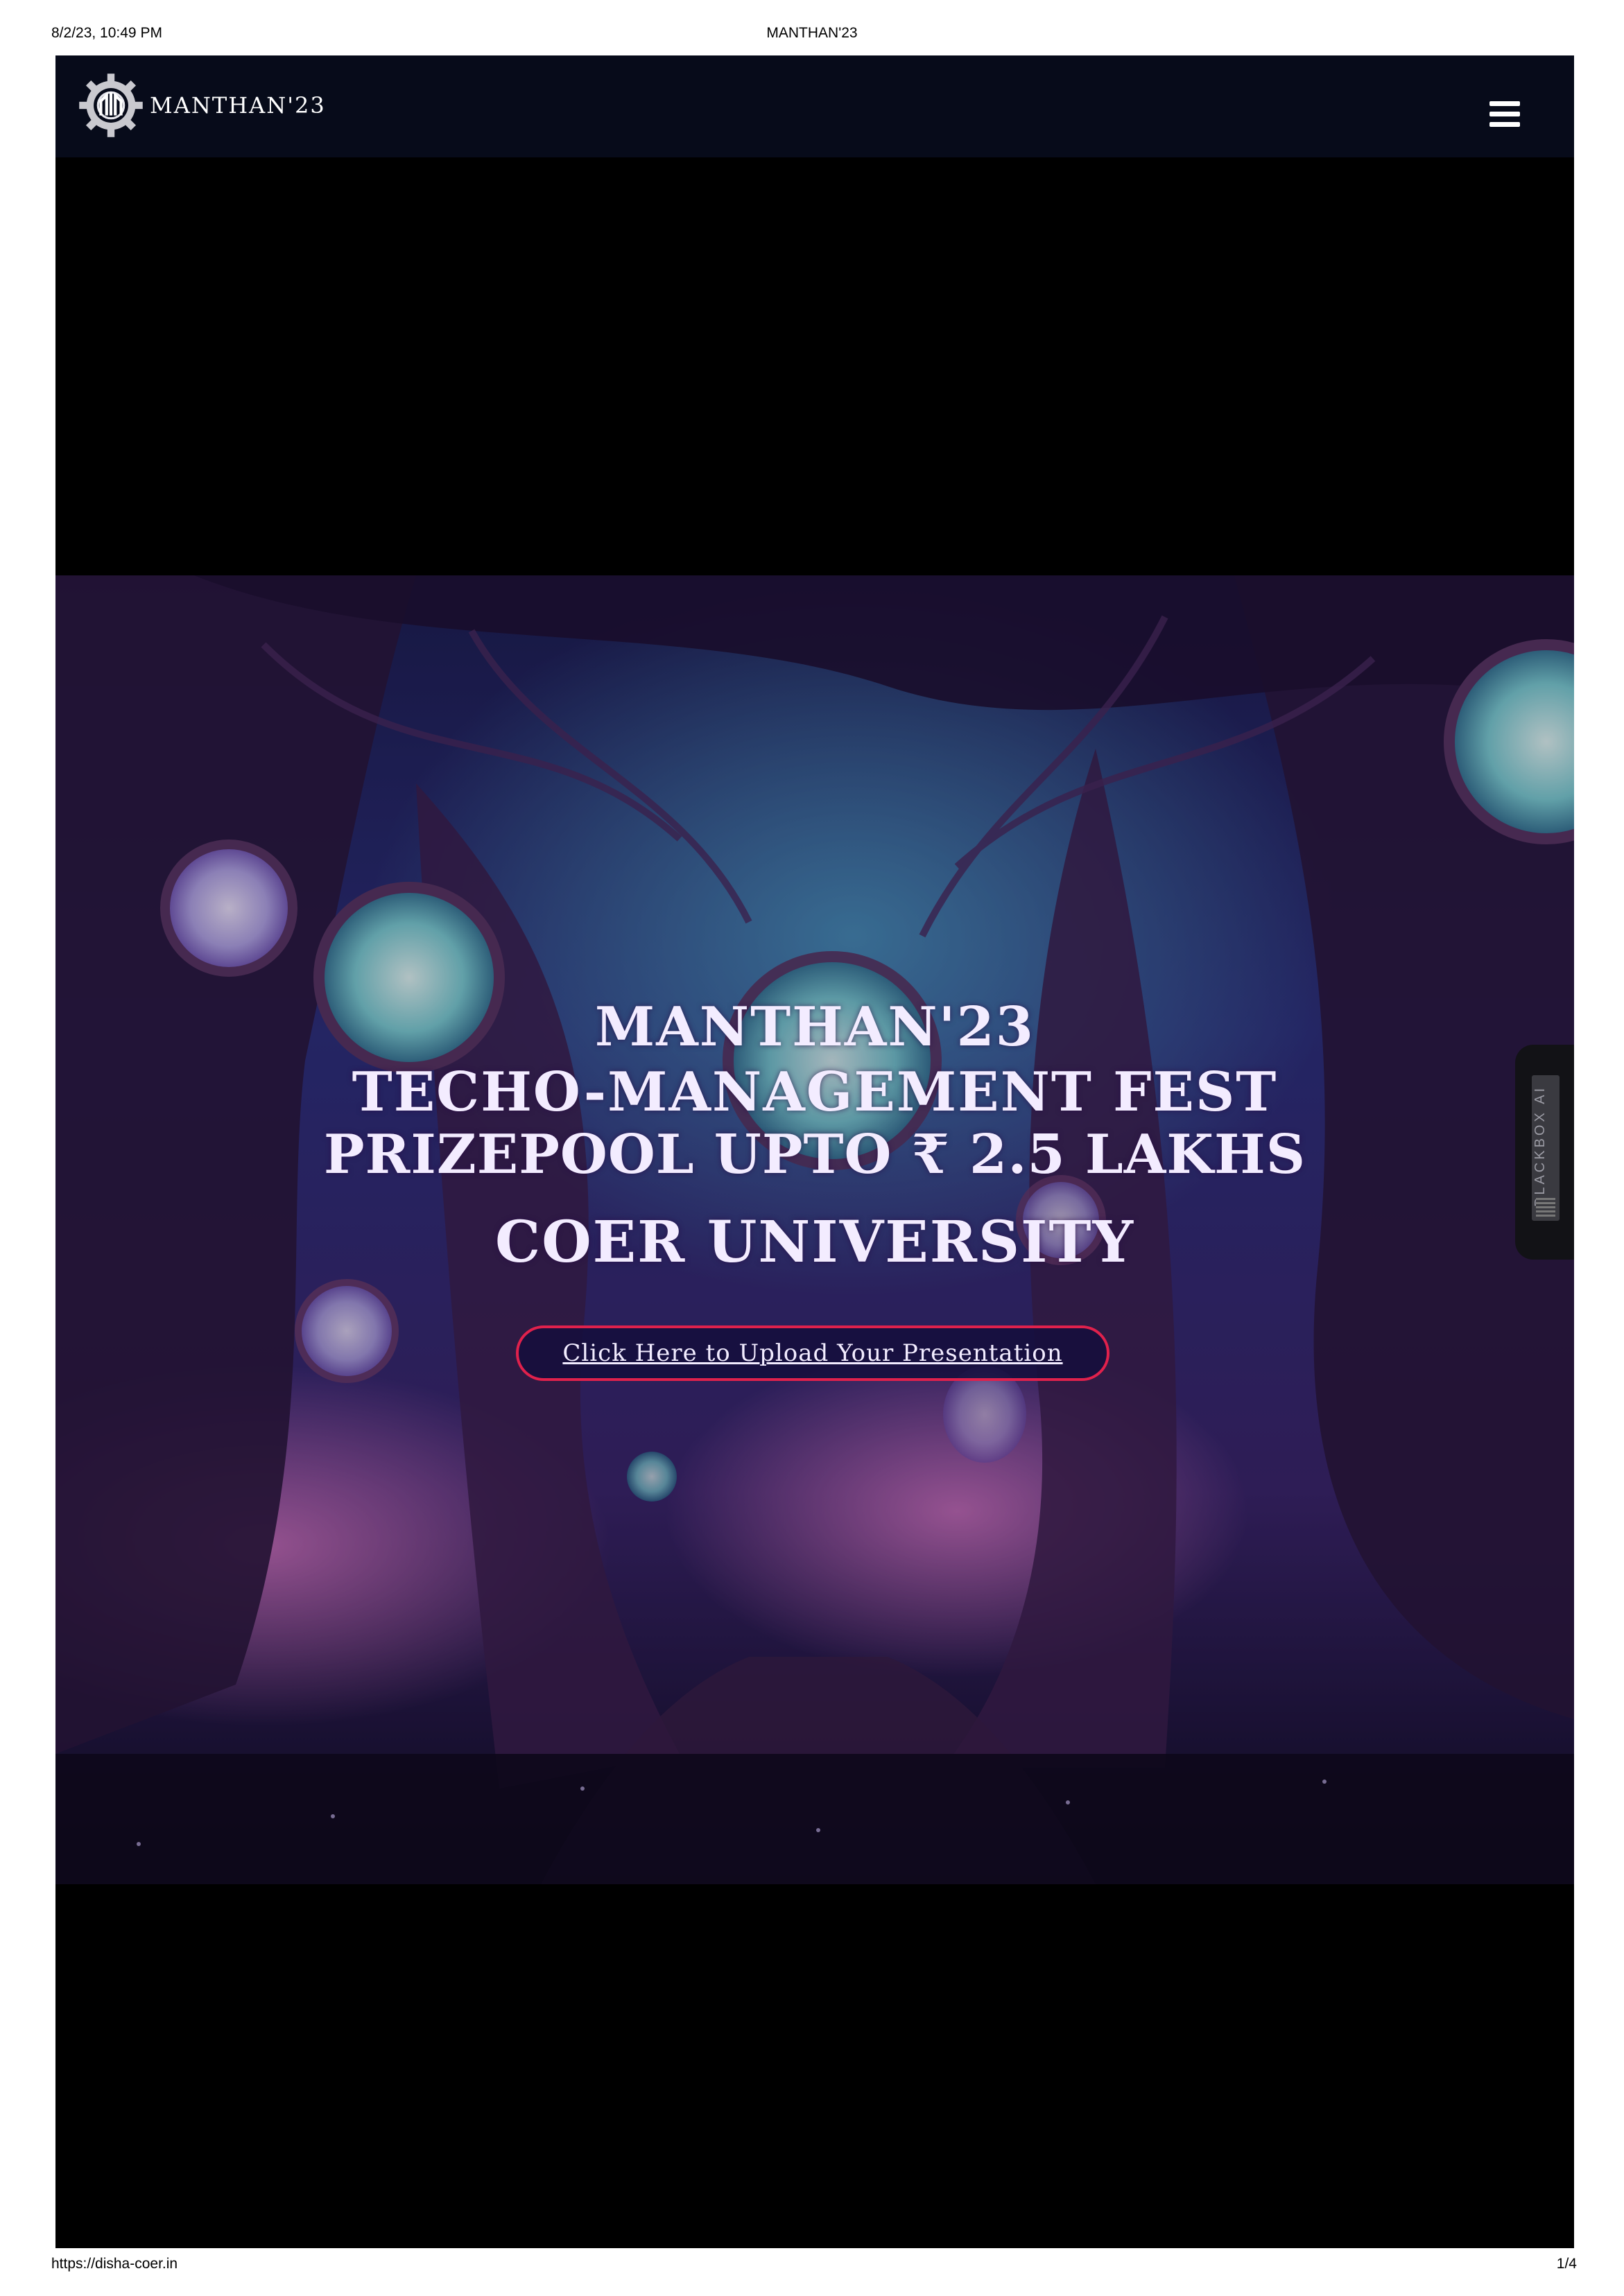 Image resolution: width=1624 pixels, height=2296 pixels. What do you see at coordinates (814, 1242) in the screenshot?
I see `hero-university: COER UNIVERSITY` at bounding box center [814, 1242].